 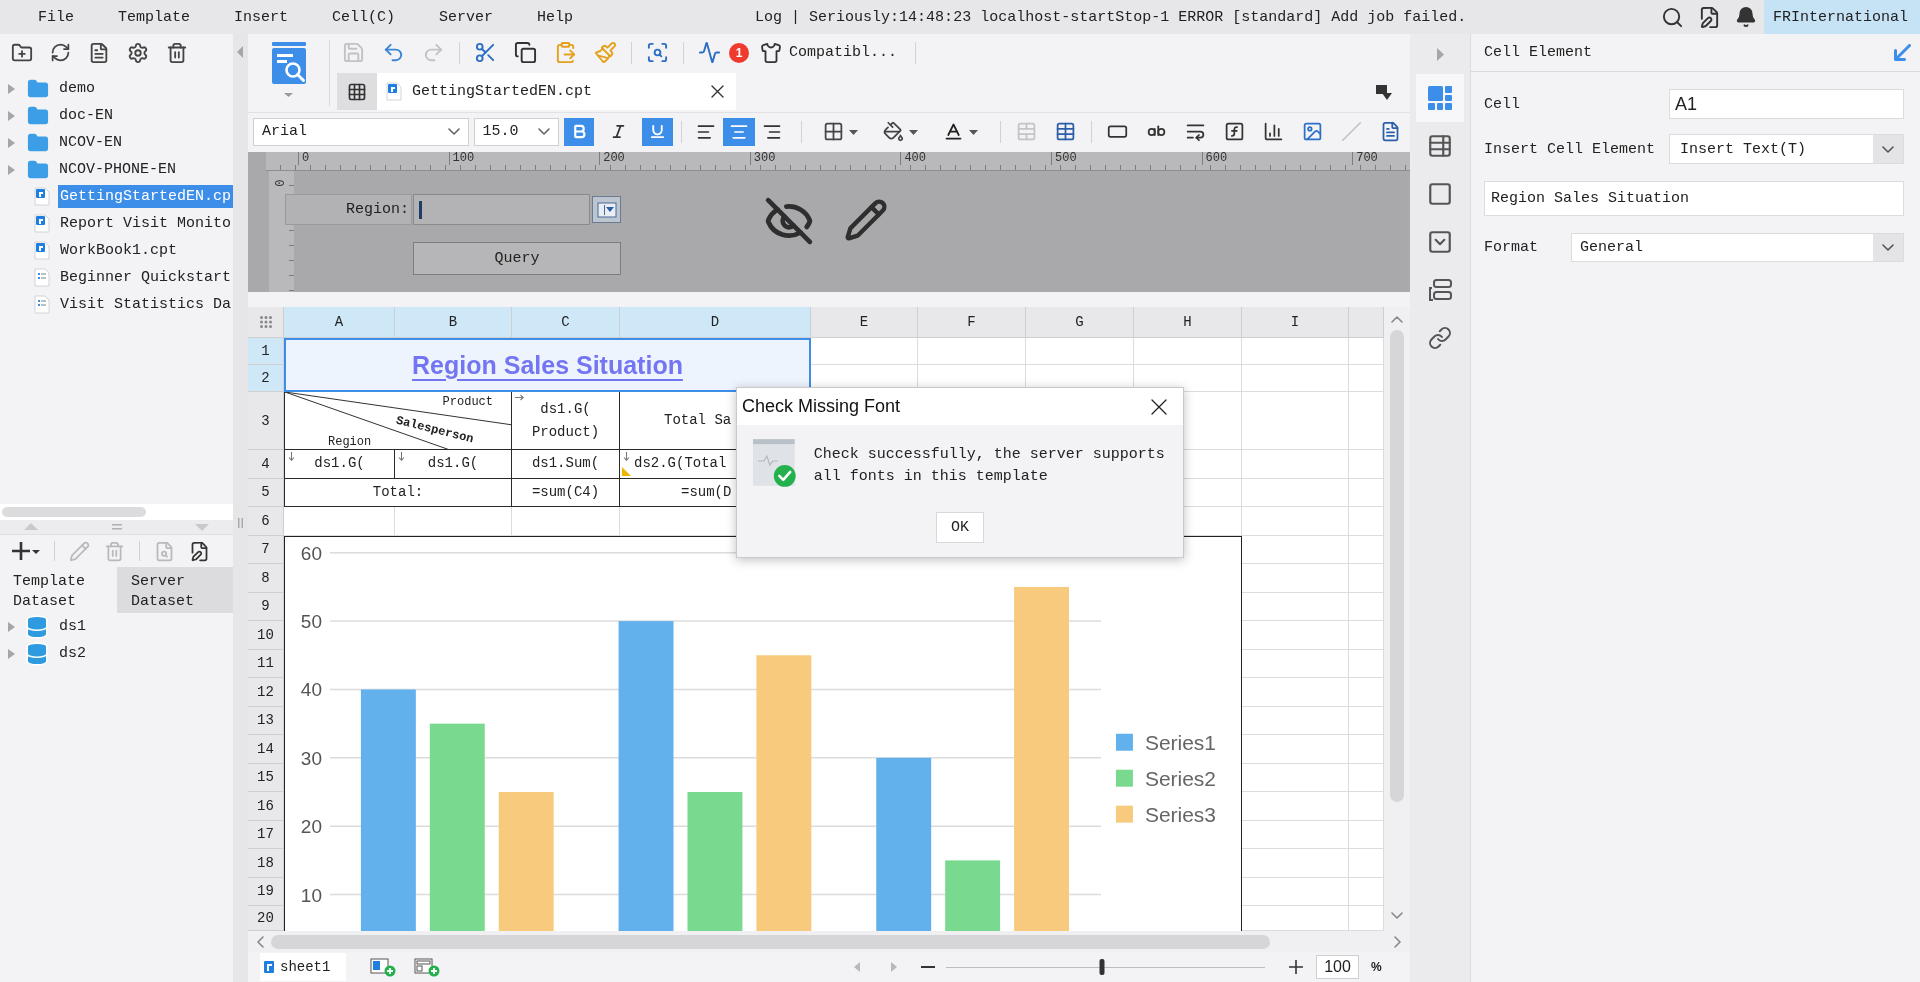 What do you see at coordinates (453, 322) in the screenshot?
I see `column-header: B` at bounding box center [453, 322].